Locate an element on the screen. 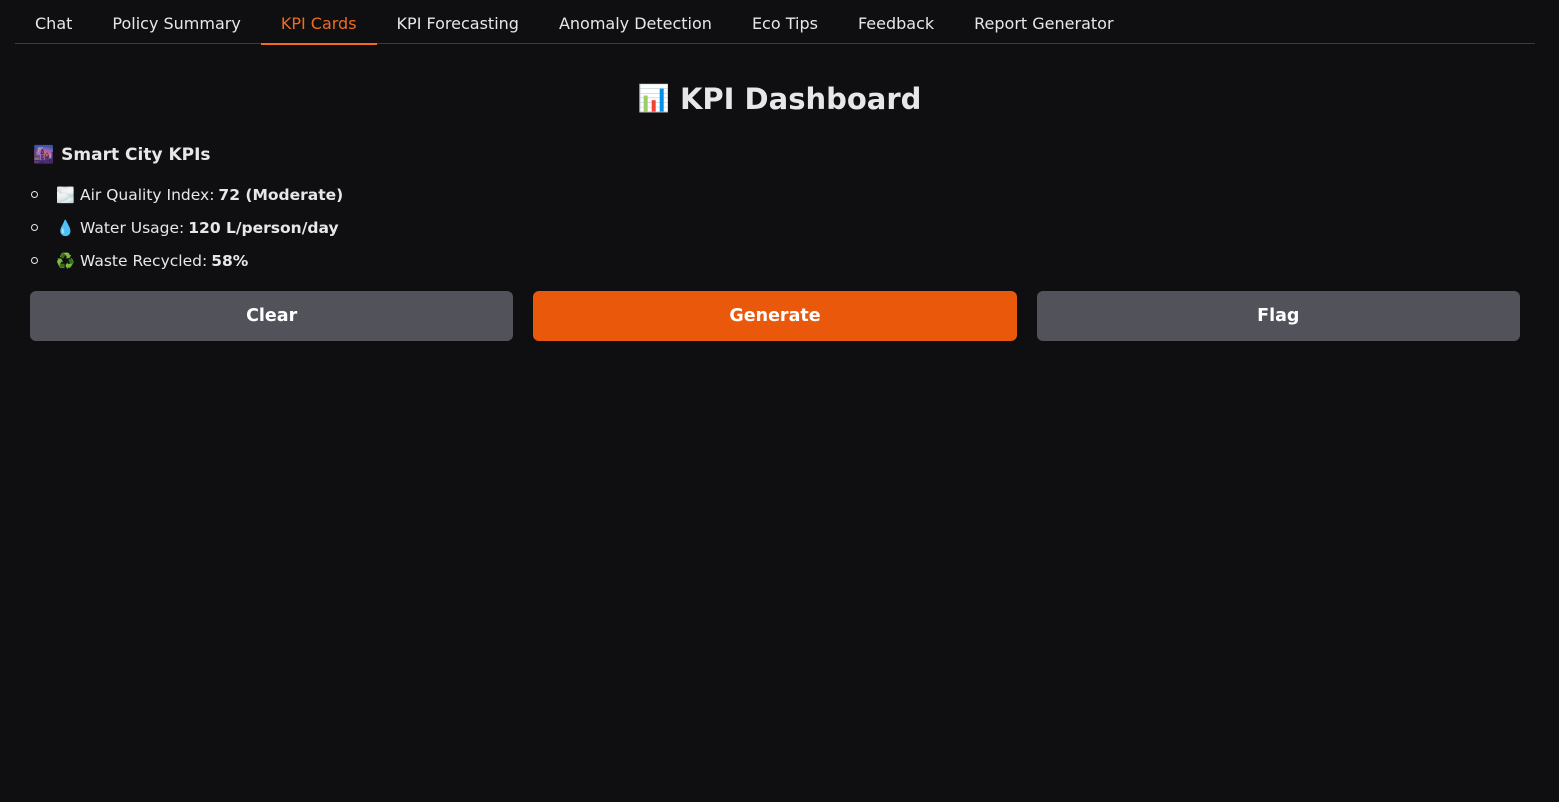 Image resolution: width=1559 pixels, height=802 pixels. tab-policy-summary: Policy Summary is located at coordinates (176, 22).